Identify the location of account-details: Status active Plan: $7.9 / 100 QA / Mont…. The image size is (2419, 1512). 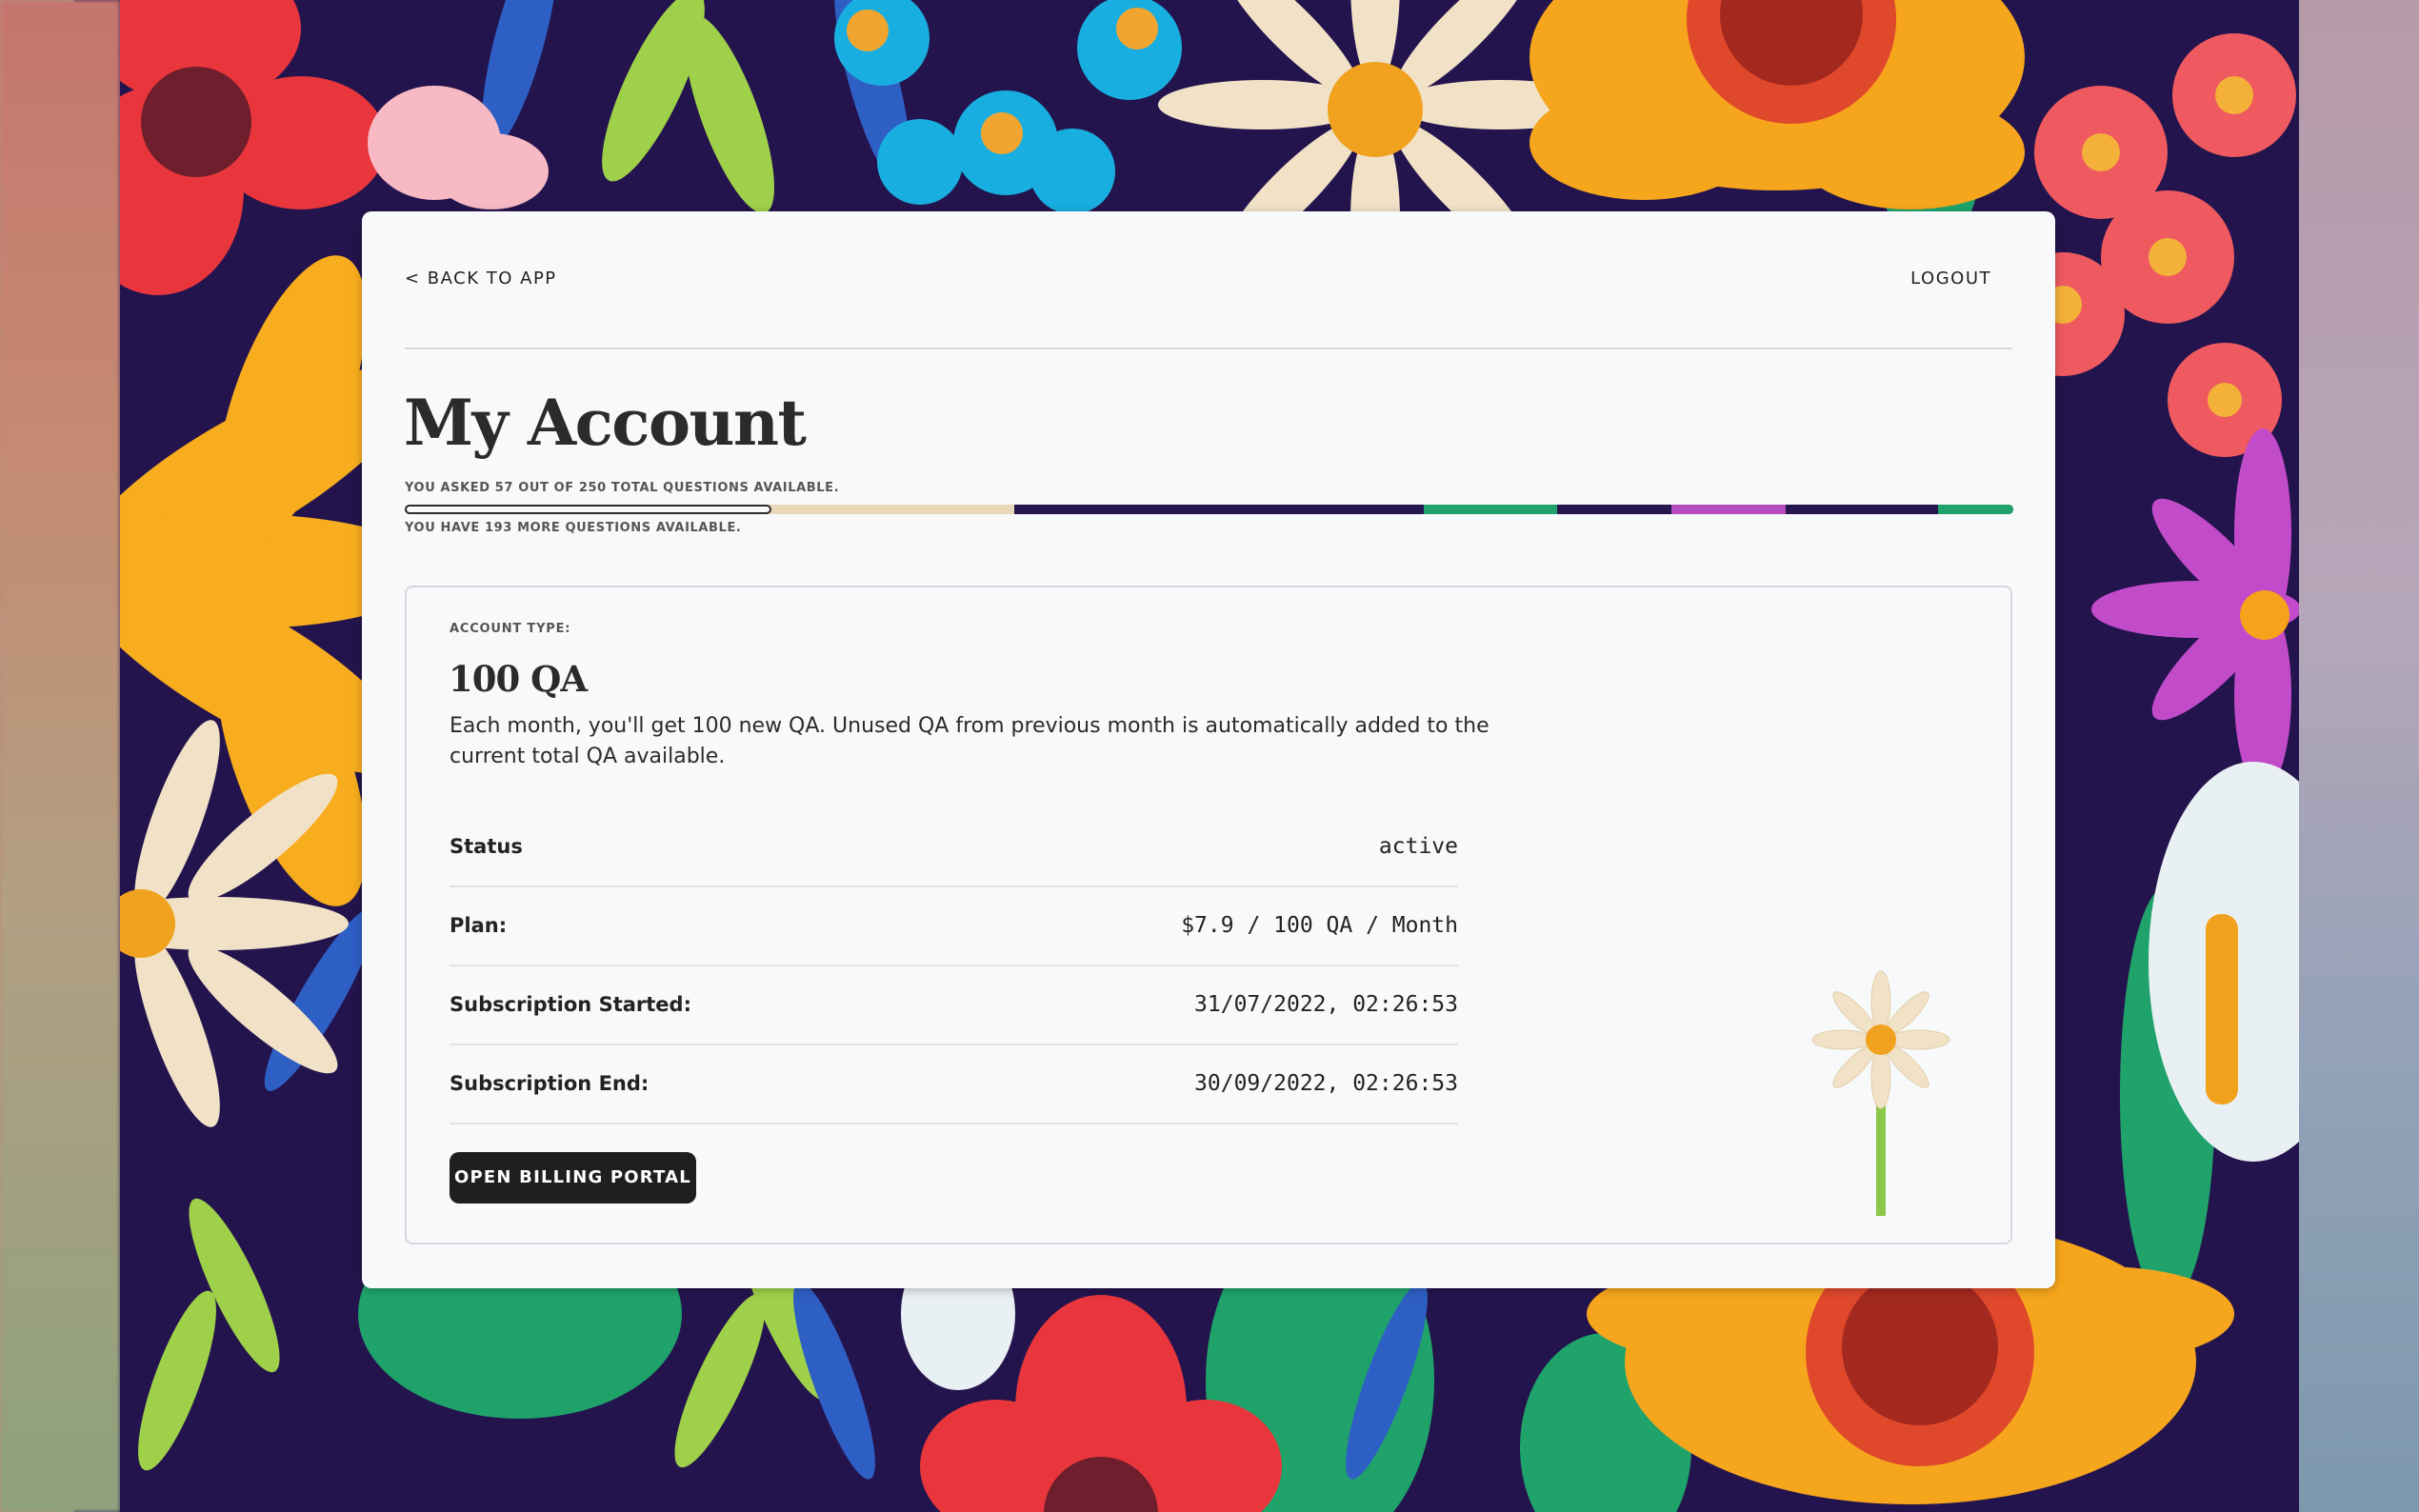
(954, 966).